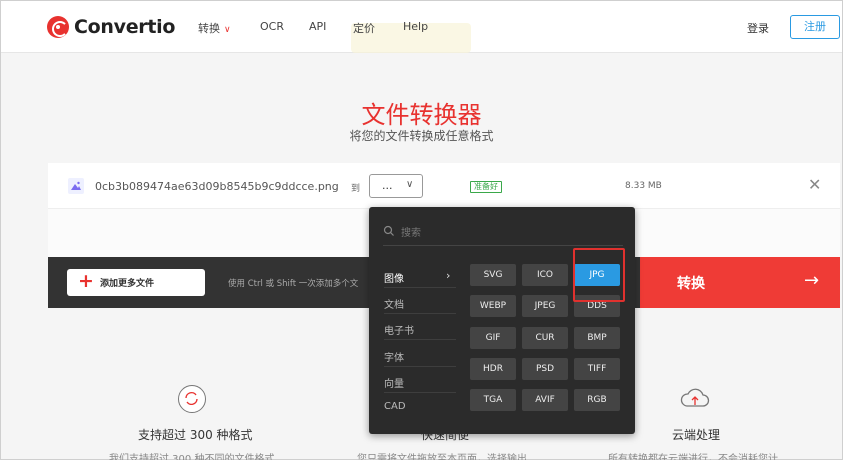 The image size is (843, 460). I want to click on format-option: HDR, so click(493, 369).